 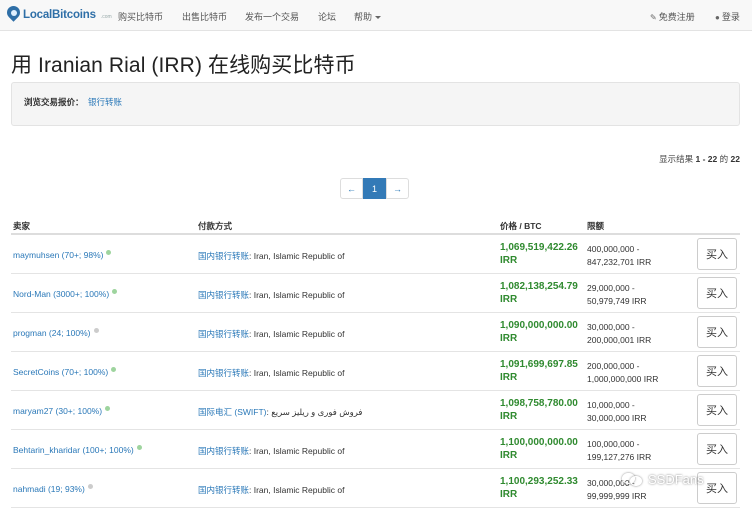 I want to click on limit-min: 400,000,000 -, so click(x=613, y=249).